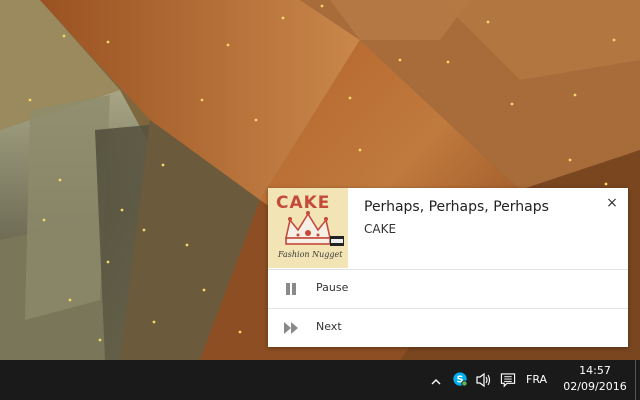  I want to click on pause-icon, so click(291, 289).